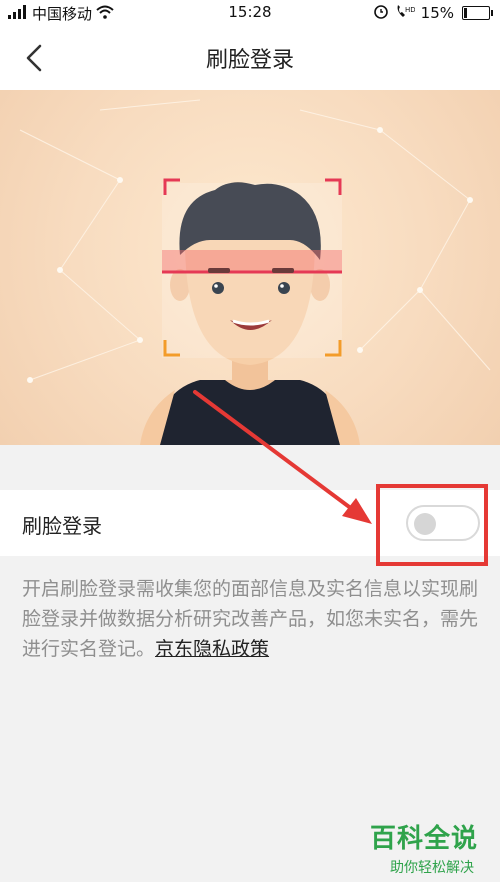 This screenshot has width=500, height=882. I want to click on watermark-tagline: 助你轻松解决, so click(432, 868).